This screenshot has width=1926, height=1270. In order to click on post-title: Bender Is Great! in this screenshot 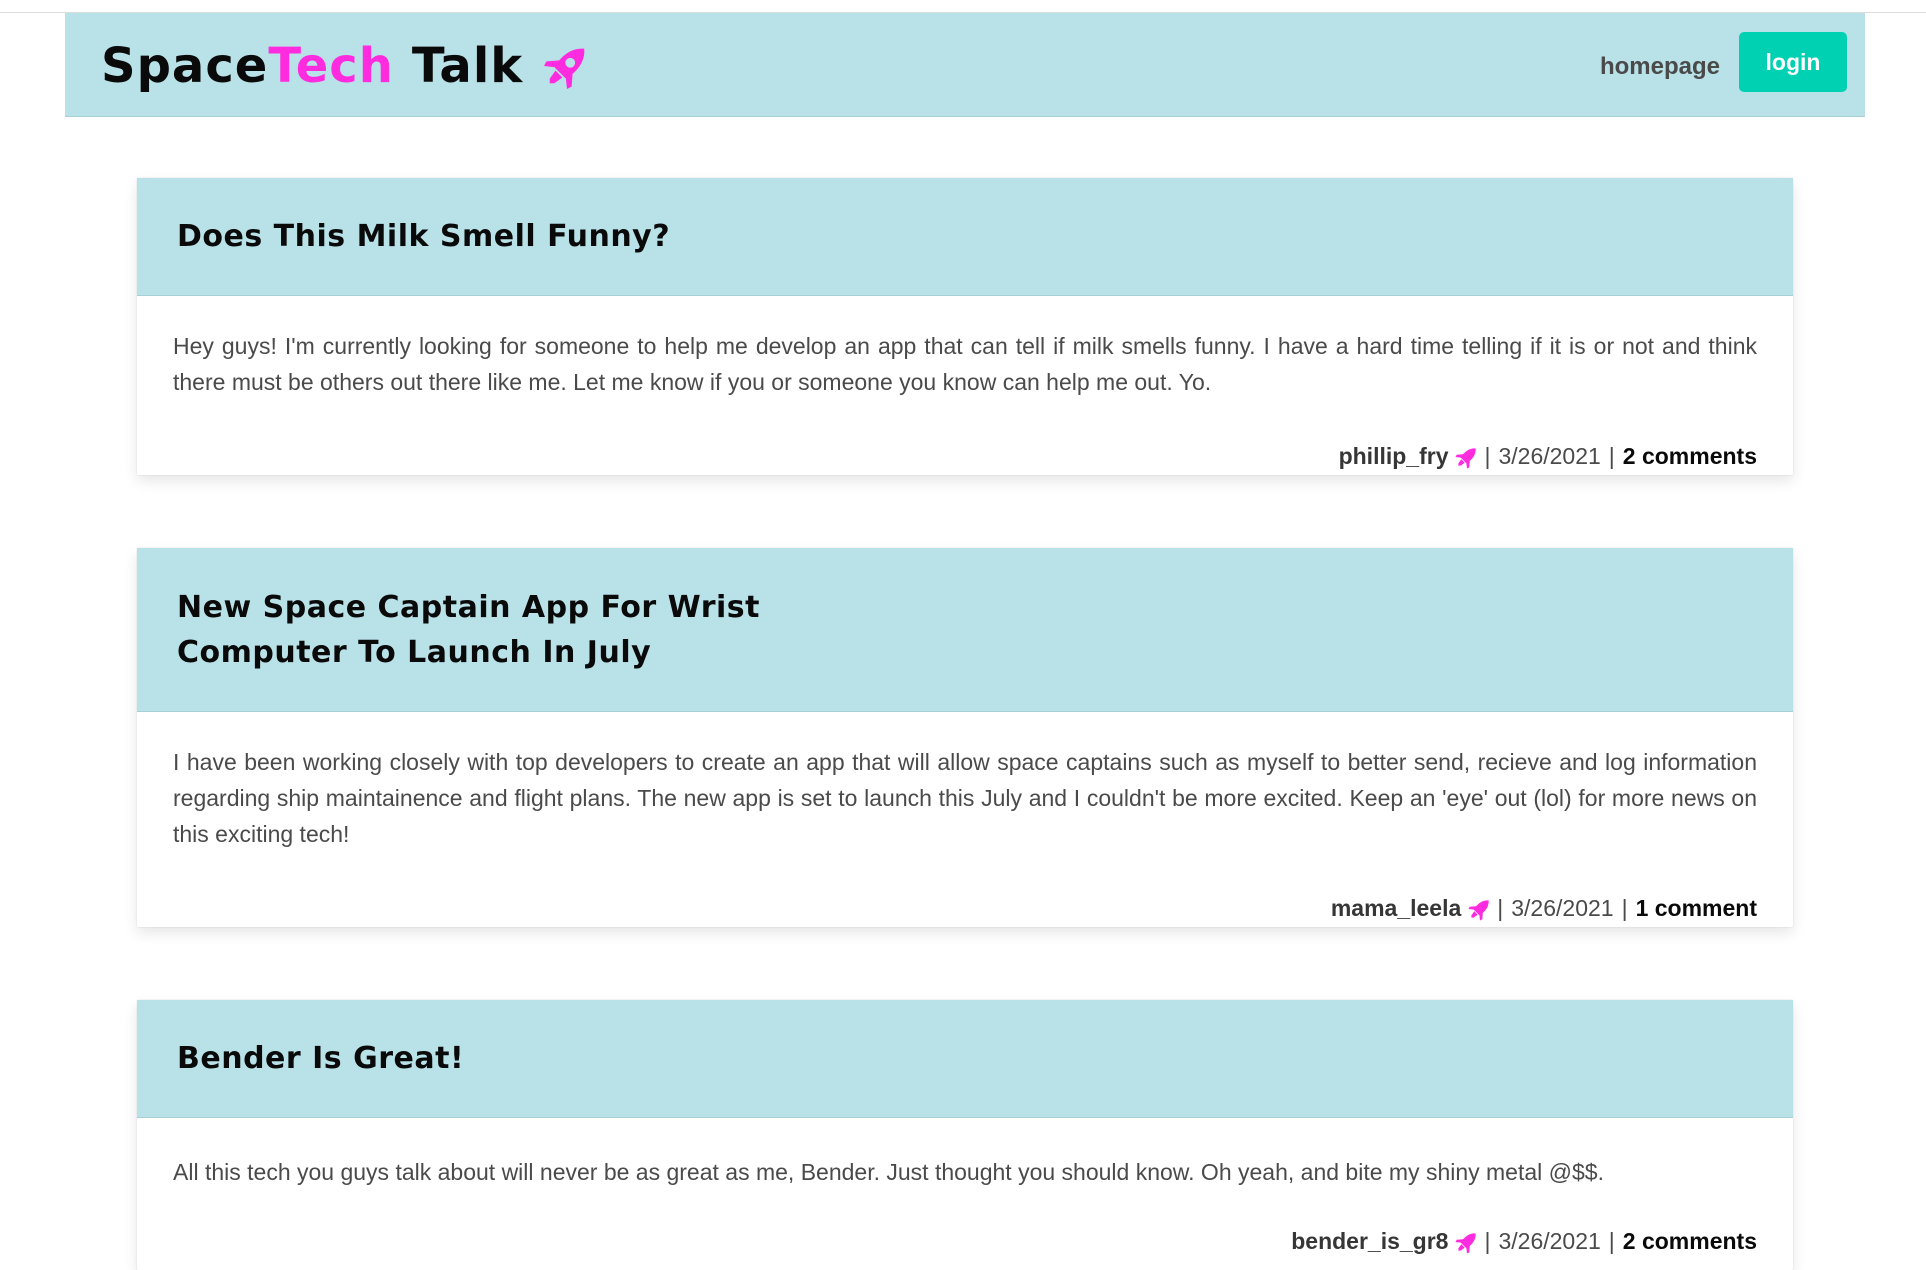, I will do `click(320, 1058)`.